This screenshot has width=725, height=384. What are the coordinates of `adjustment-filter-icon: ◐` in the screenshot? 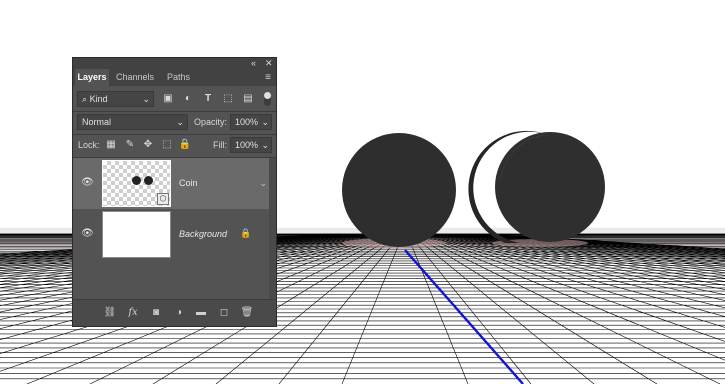 It's located at (188, 99).